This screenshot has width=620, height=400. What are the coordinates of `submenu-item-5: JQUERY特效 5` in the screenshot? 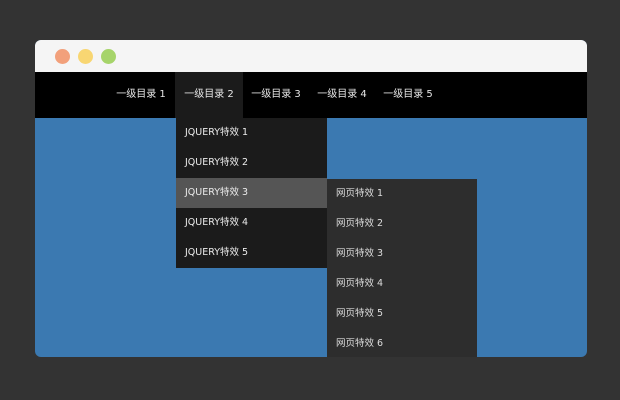 It's located at (251, 253).